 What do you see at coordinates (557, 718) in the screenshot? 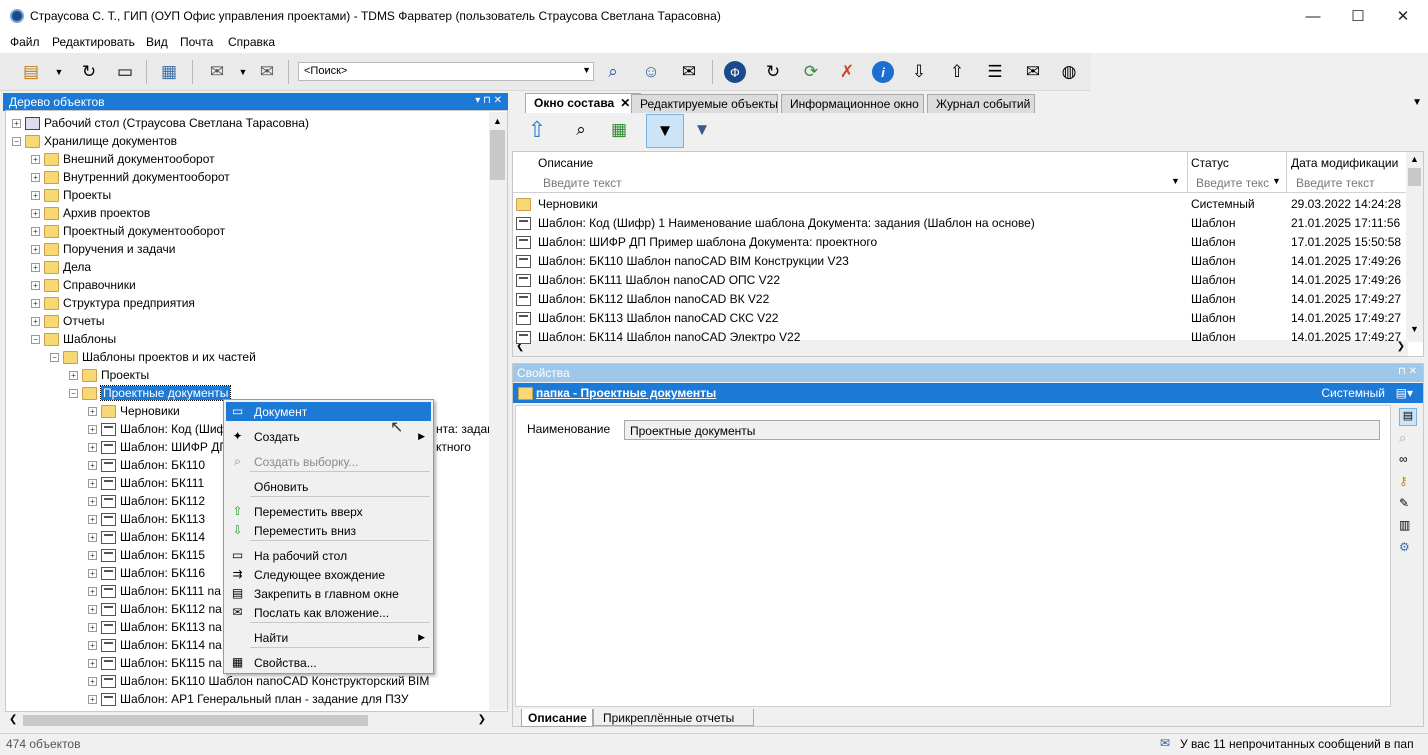
I see `tab-description: Описание` at bounding box center [557, 718].